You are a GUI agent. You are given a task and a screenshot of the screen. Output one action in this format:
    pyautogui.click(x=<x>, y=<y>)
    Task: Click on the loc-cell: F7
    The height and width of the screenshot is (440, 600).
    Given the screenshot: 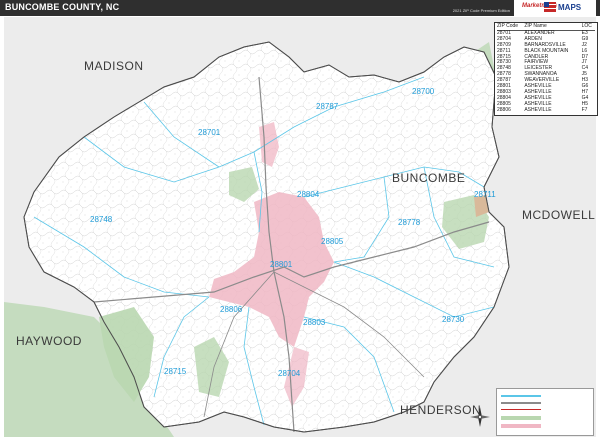 What is the action you would take?
    pyautogui.click(x=584, y=109)
    